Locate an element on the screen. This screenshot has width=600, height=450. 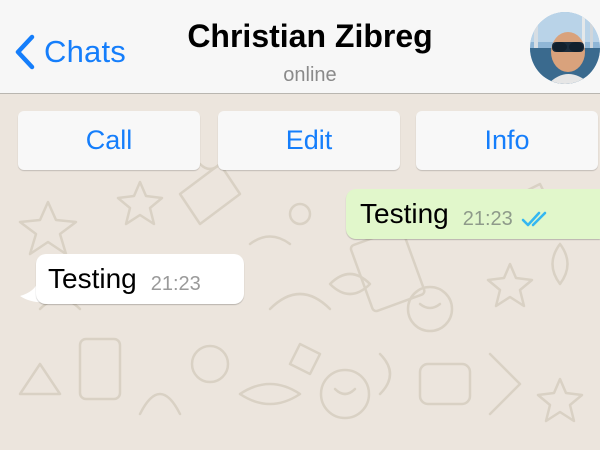
back-button: Chats is located at coordinates (70, 52).